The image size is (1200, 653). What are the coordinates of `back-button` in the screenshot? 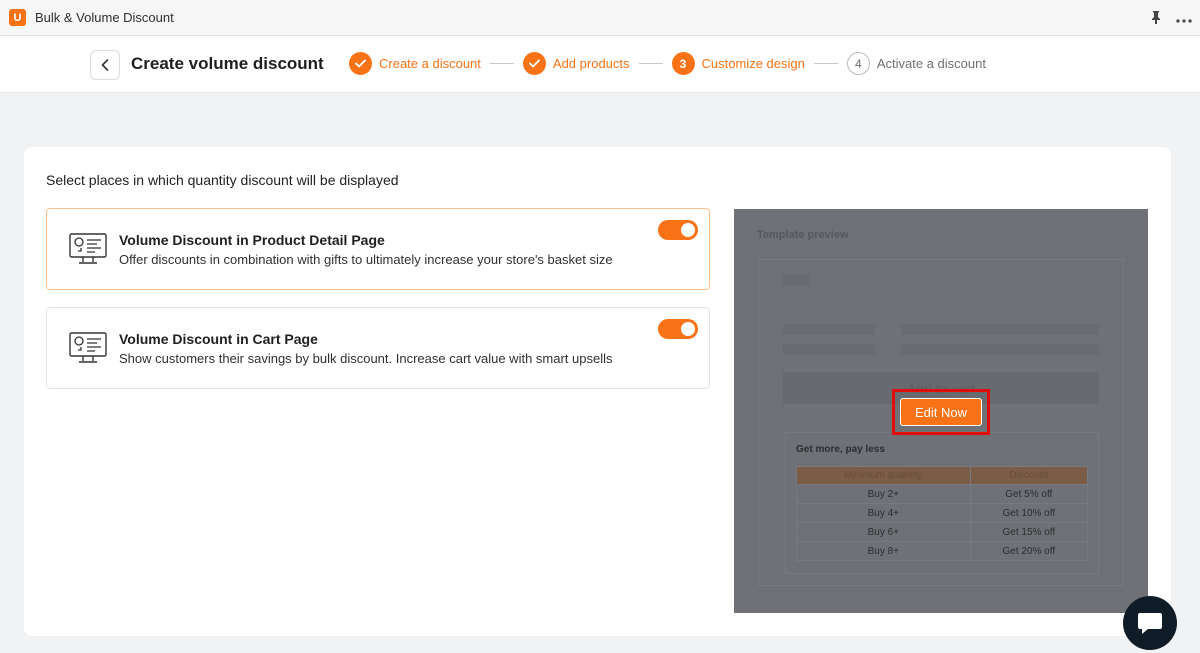 It's located at (105, 65).